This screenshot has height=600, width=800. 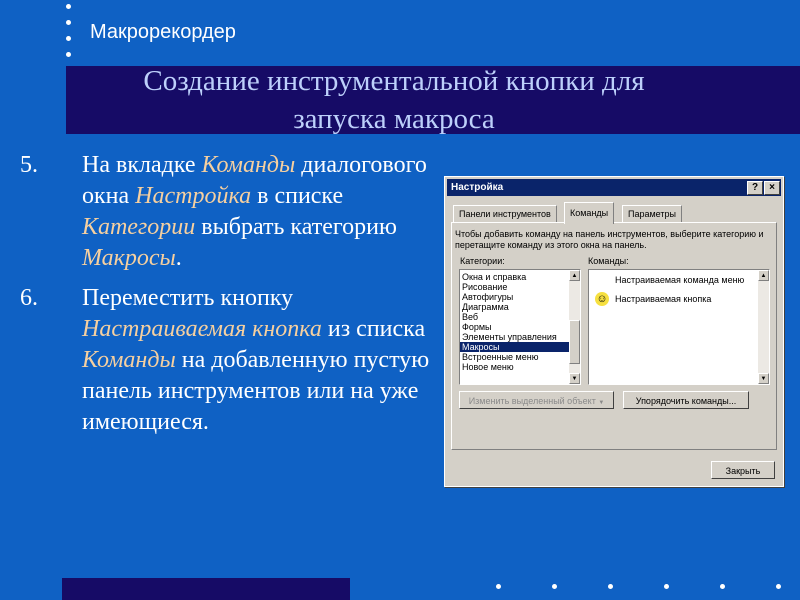 I want to click on highlight-categories: Категории, so click(x=139, y=227).